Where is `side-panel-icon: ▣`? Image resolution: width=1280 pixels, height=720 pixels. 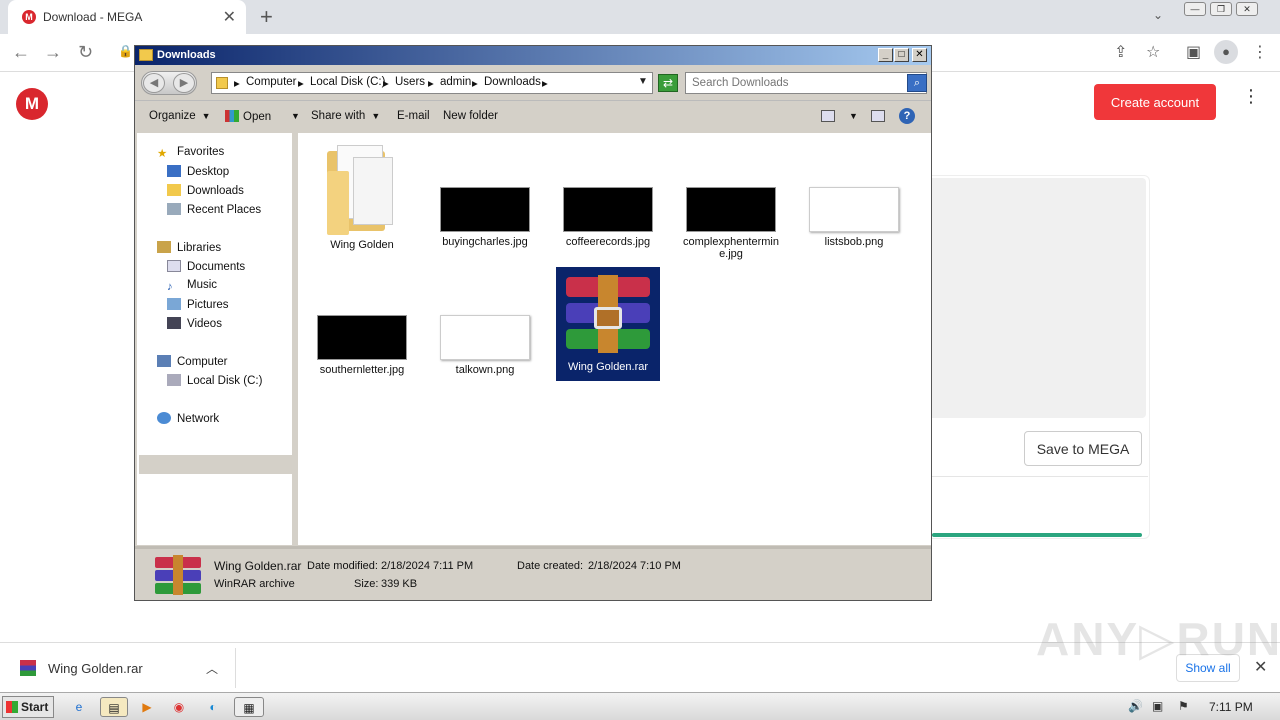 side-panel-icon: ▣ is located at coordinates (1193, 52).